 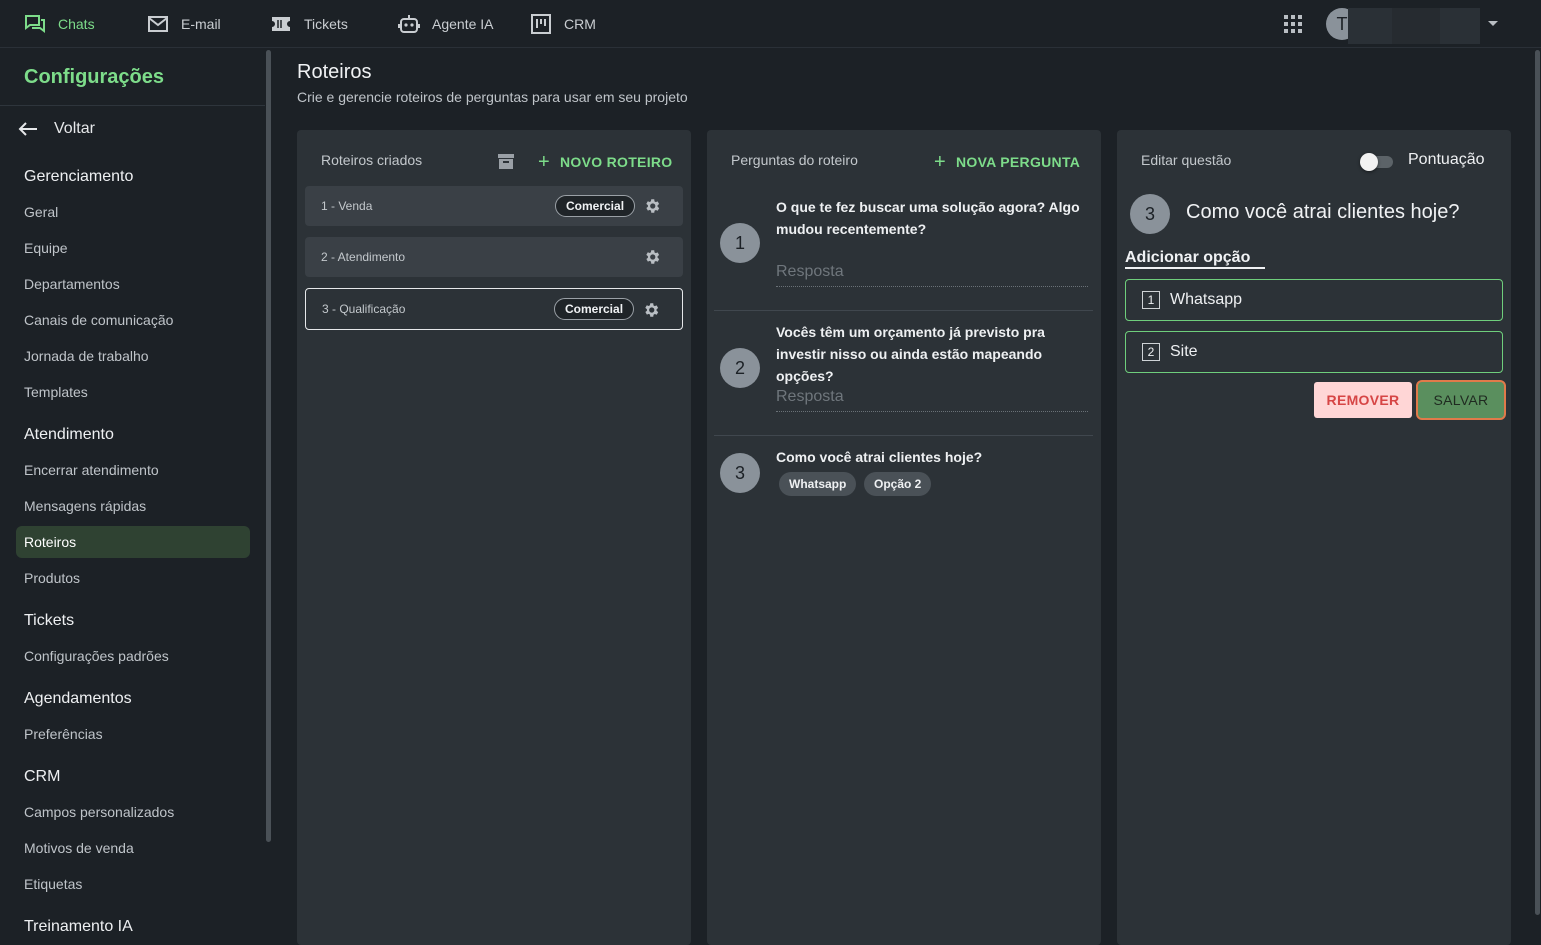 I want to click on option-chip: Opção 2, so click(x=898, y=484).